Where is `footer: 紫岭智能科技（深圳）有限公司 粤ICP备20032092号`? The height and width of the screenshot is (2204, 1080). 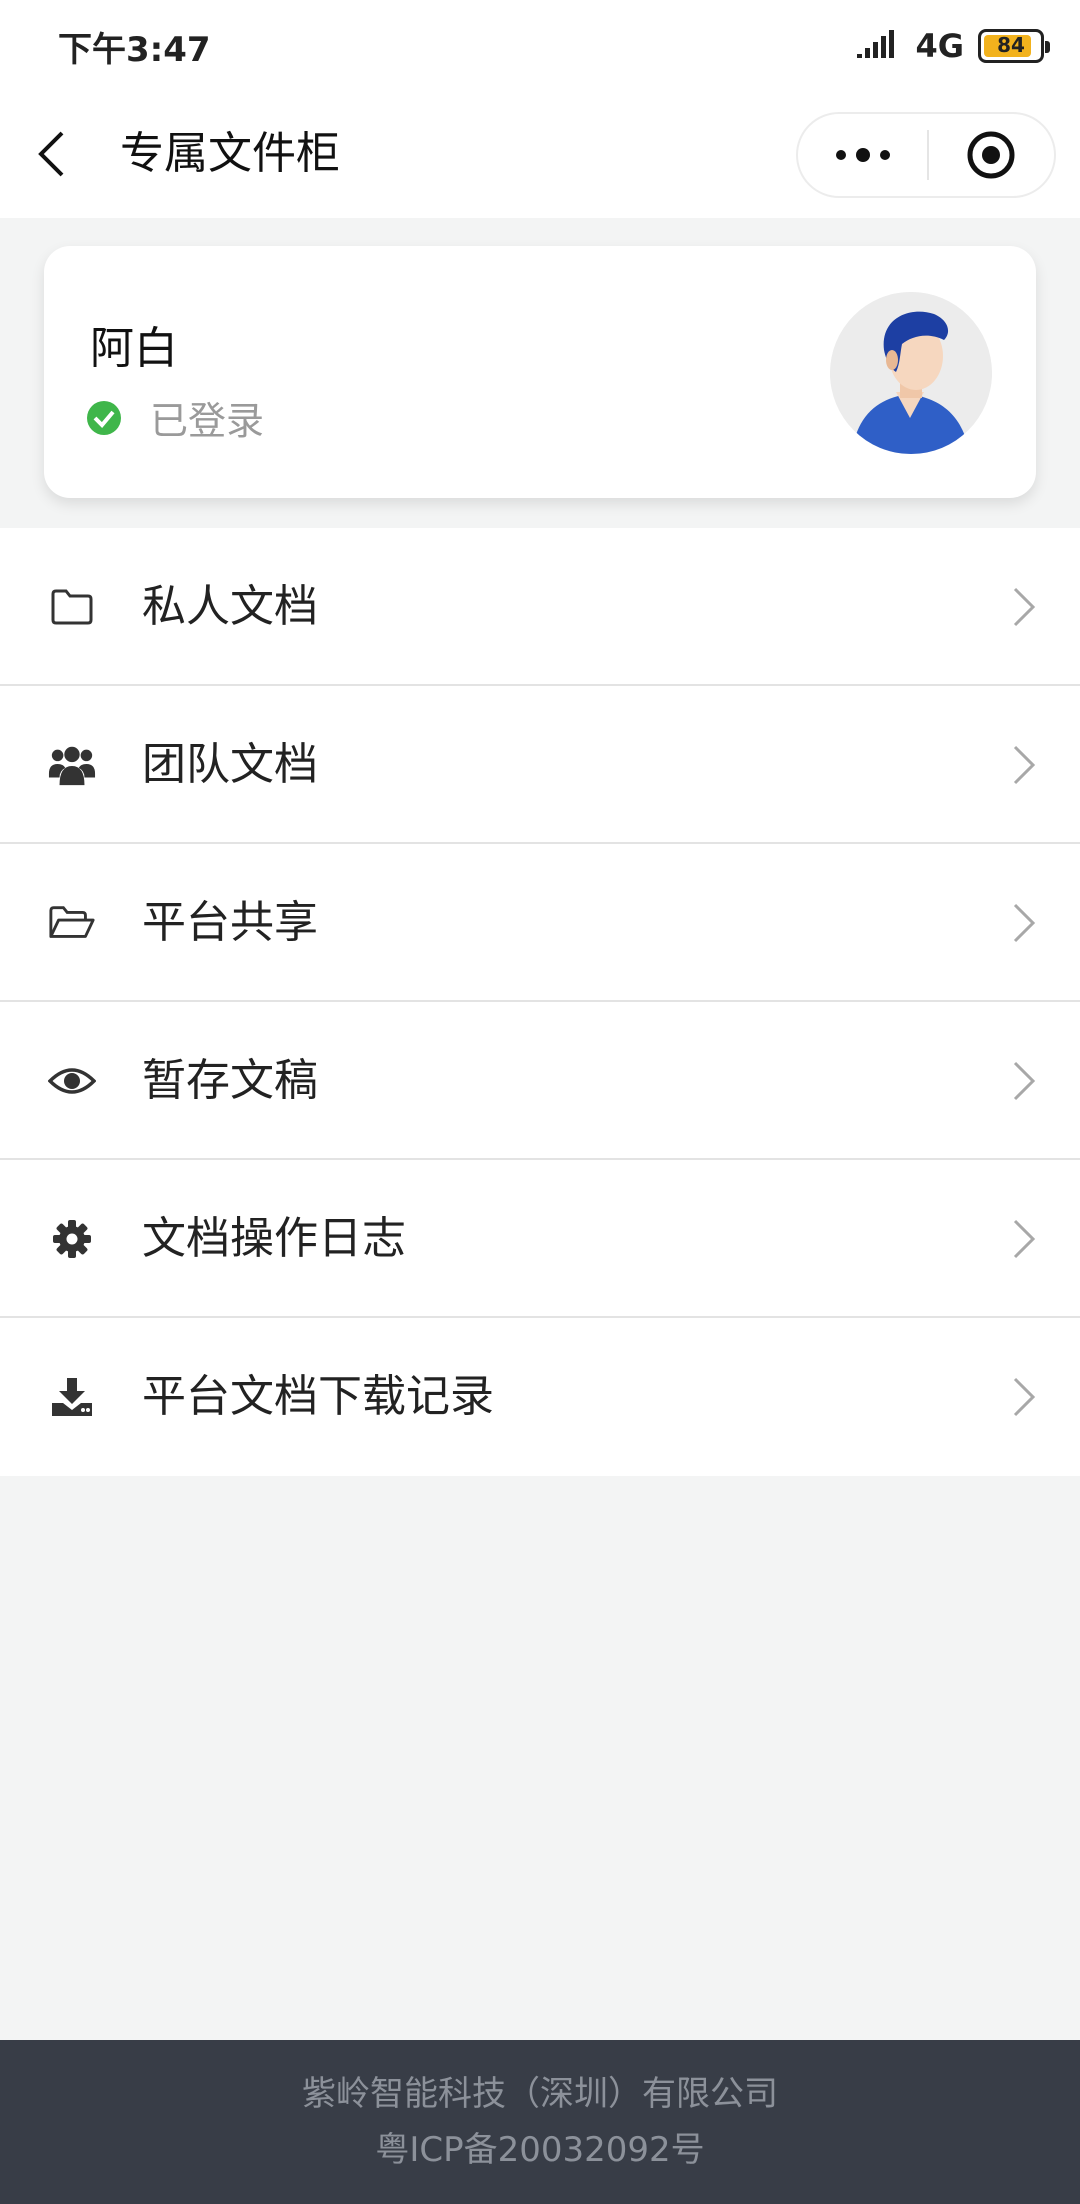 footer: 紫岭智能科技（深圳）有限公司 粤ICP备20032092号 is located at coordinates (540, 2122).